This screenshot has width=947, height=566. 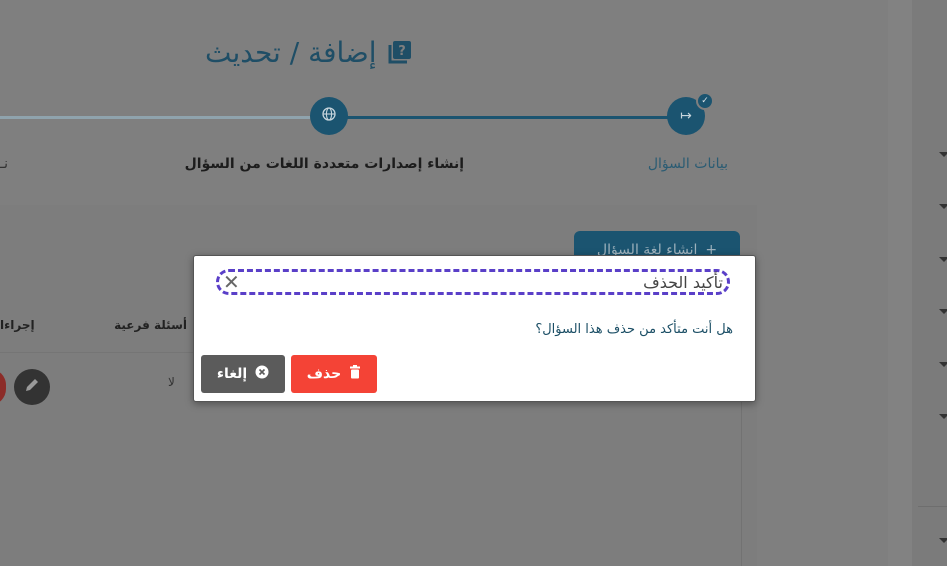 I want to click on globe-icon, so click(x=329, y=116).